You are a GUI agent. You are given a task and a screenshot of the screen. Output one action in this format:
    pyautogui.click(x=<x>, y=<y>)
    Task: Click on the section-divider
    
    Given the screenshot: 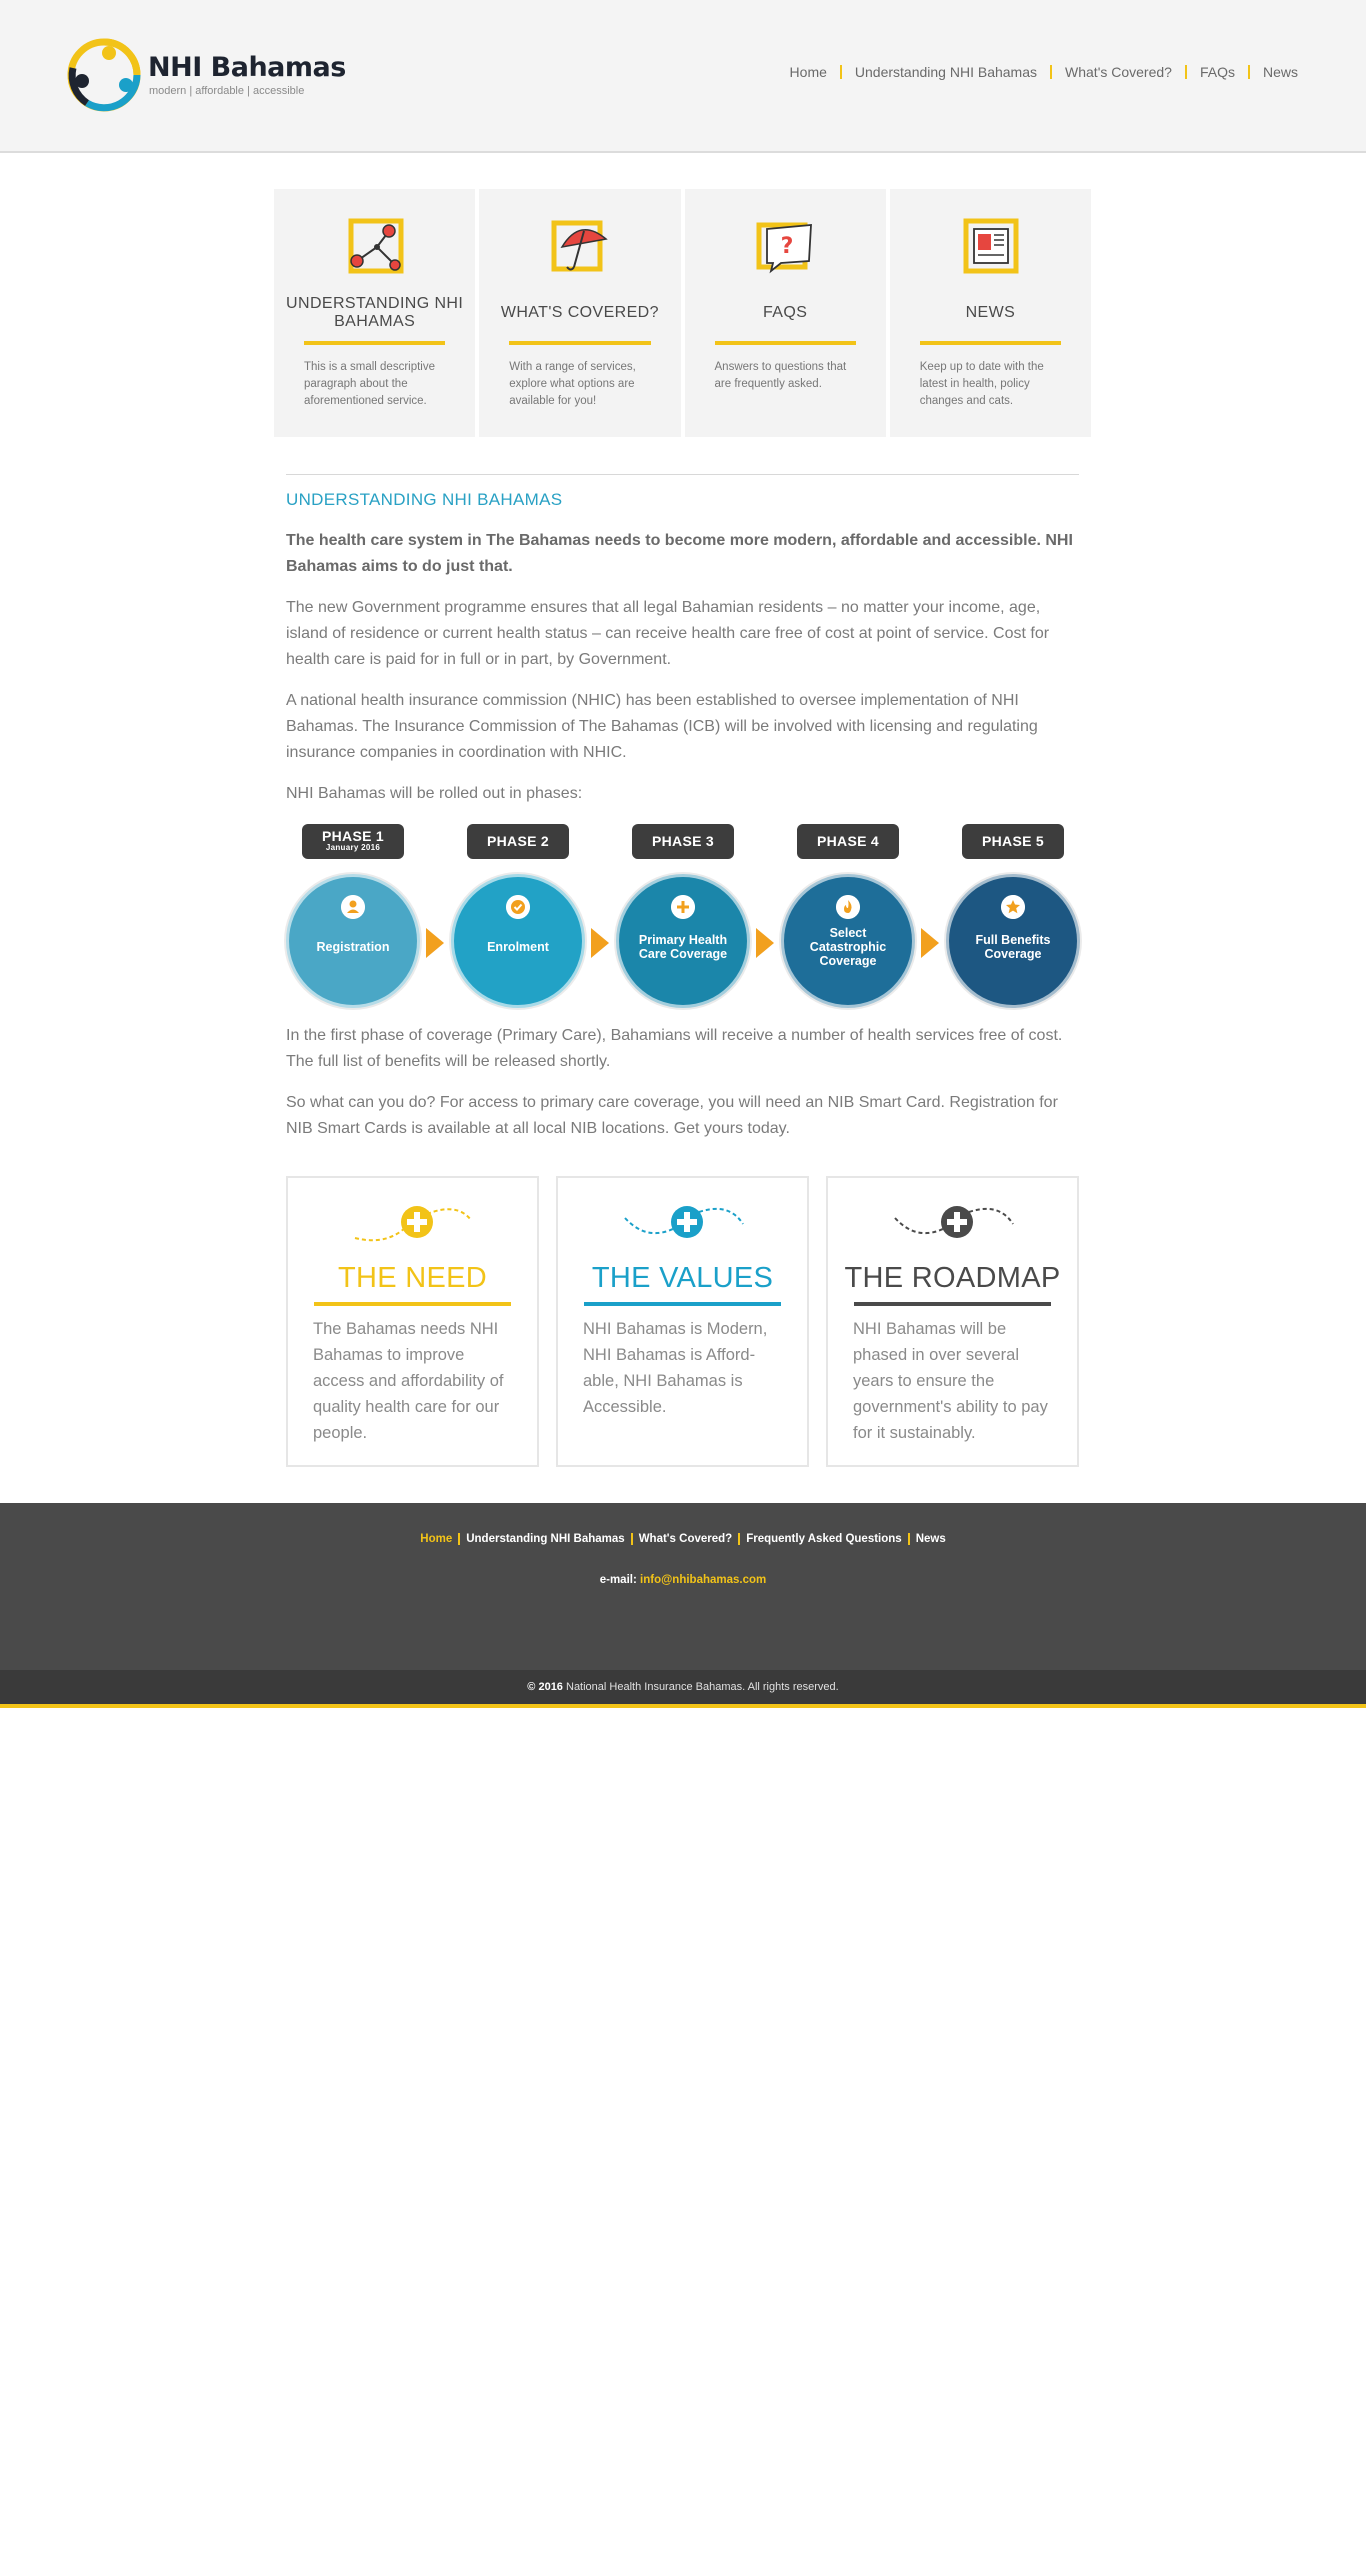 What is the action you would take?
    pyautogui.click(x=682, y=474)
    